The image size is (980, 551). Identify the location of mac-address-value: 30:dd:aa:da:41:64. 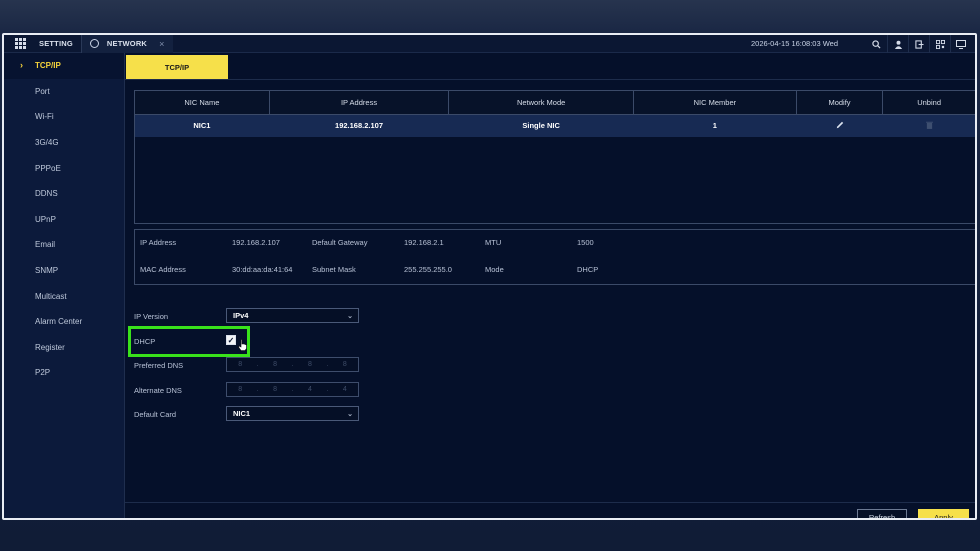
(262, 269).